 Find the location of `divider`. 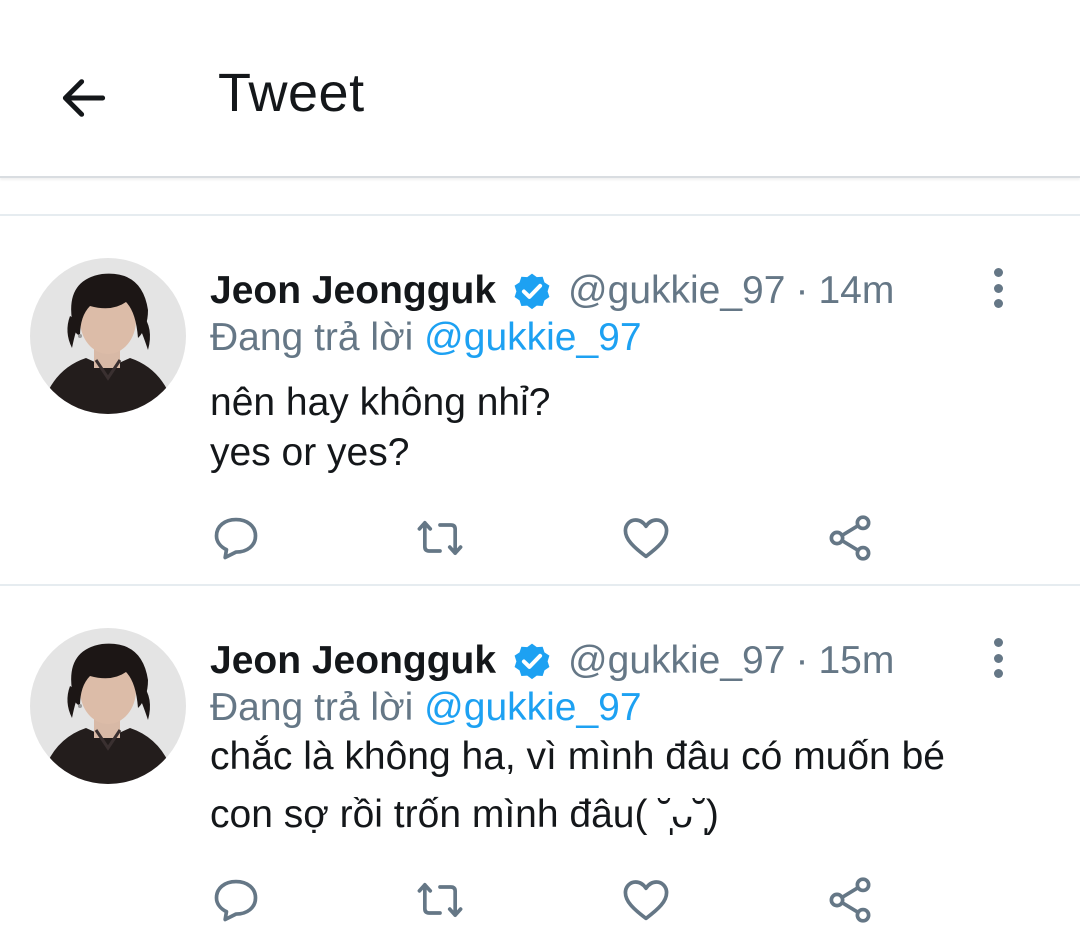

divider is located at coordinates (540, 215).